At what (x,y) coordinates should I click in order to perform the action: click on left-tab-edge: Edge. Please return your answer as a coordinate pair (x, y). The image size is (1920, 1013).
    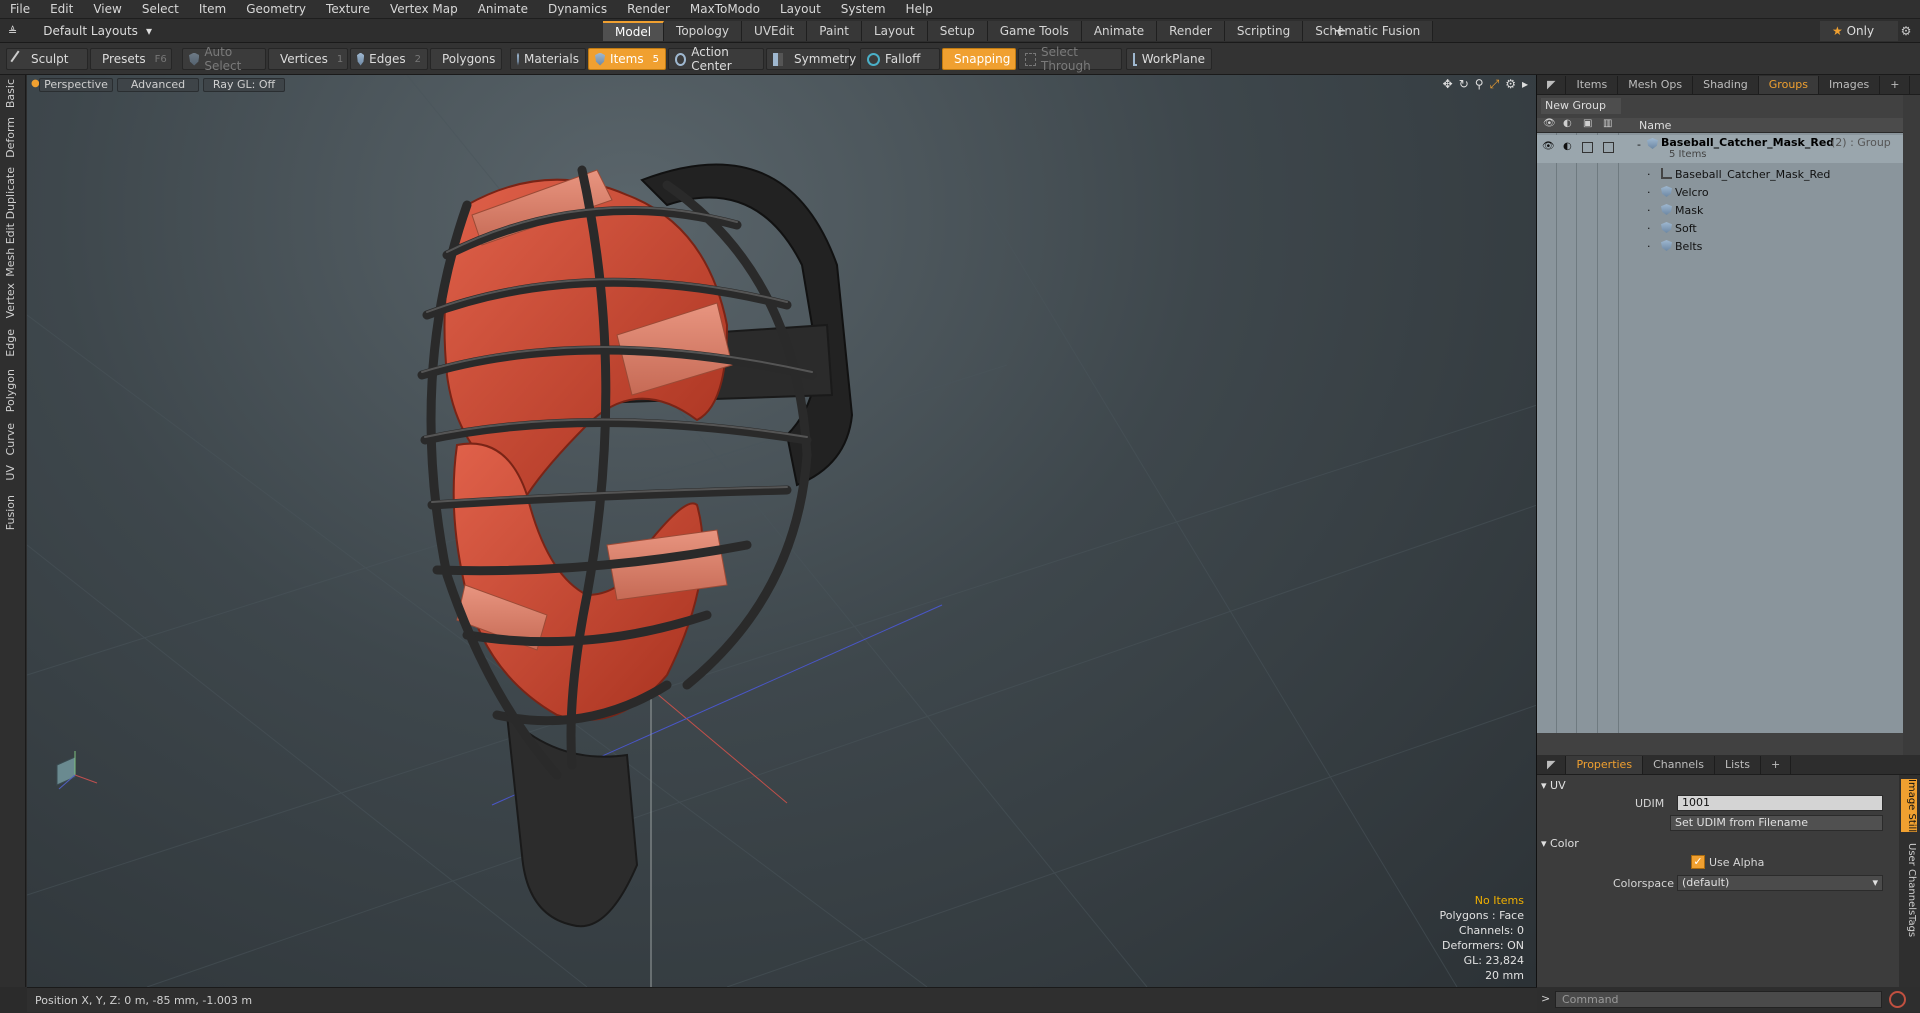
    Looking at the image, I should click on (12, 343).